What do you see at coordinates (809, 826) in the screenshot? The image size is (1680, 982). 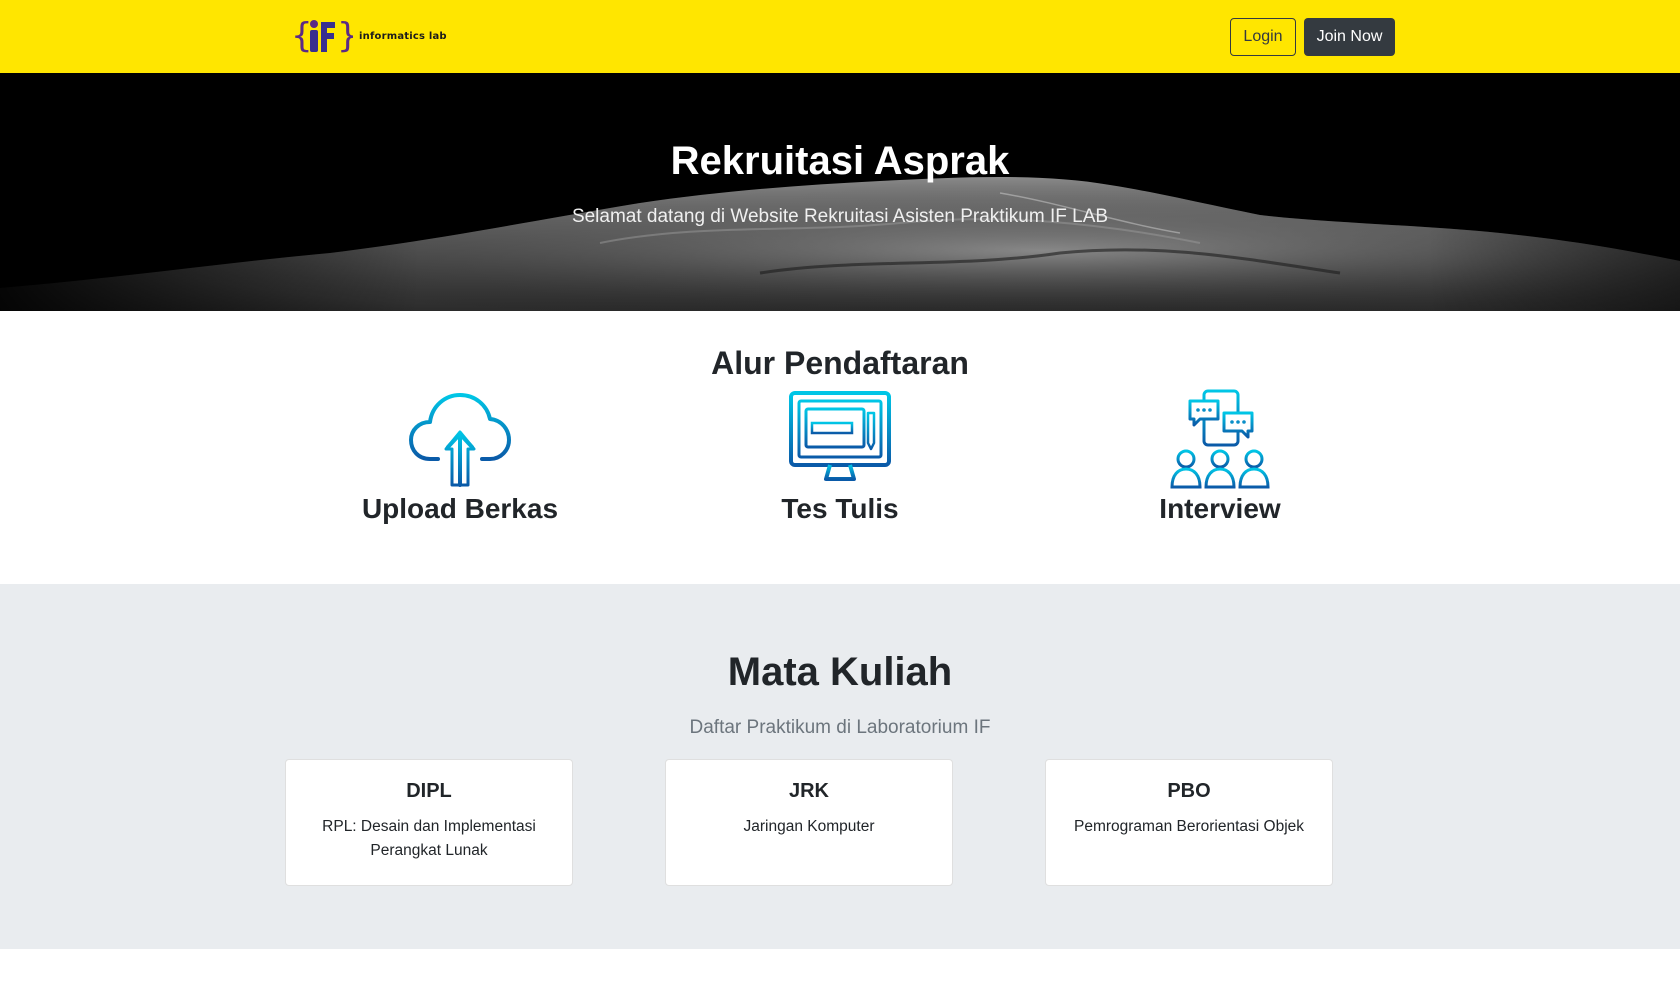 I see `course-name: Jaringan Komputer` at bounding box center [809, 826].